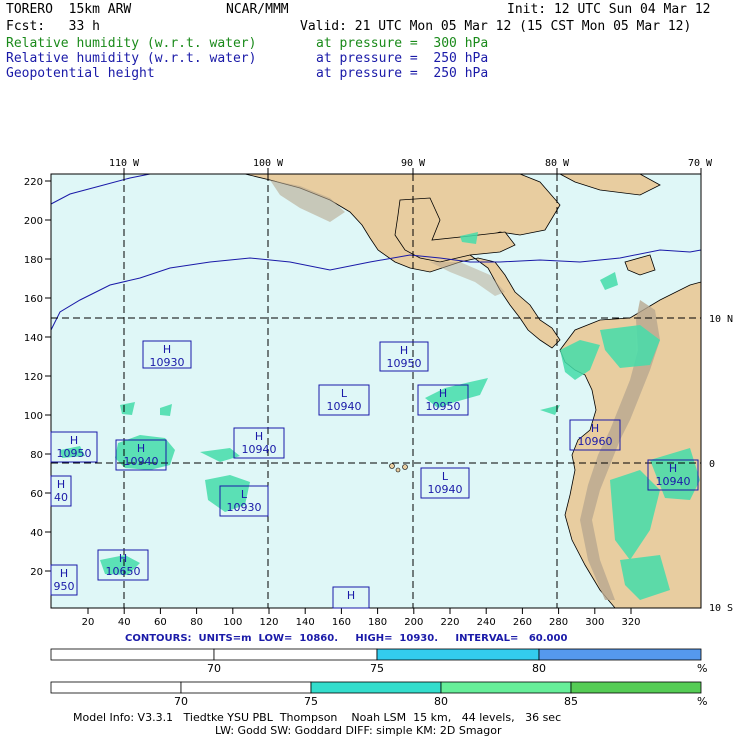 This screenshot has height=740, width=740. I want to click on x-tick-label: 180, so click(377, 622).